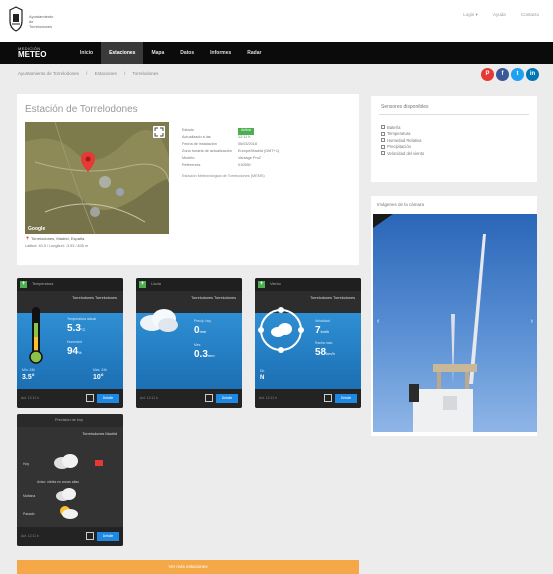 Image resolution: width=553 pixels, height=574 pixels. What do you see at coordinates (199, 144) in the screenshot?
I see `info-key: Fecha de instalación` at bounding box center [199, 144].